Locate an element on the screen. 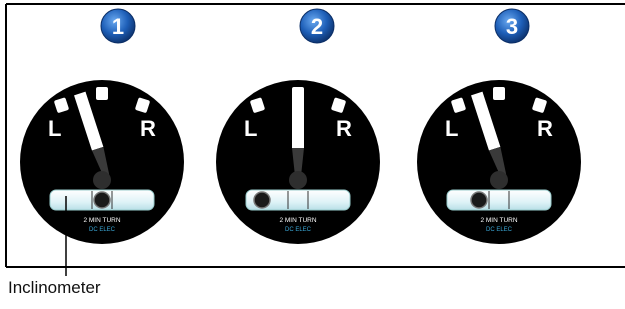 The image size is (625, 309). step-badge-2: 2 is located at coordinates (317, 26).